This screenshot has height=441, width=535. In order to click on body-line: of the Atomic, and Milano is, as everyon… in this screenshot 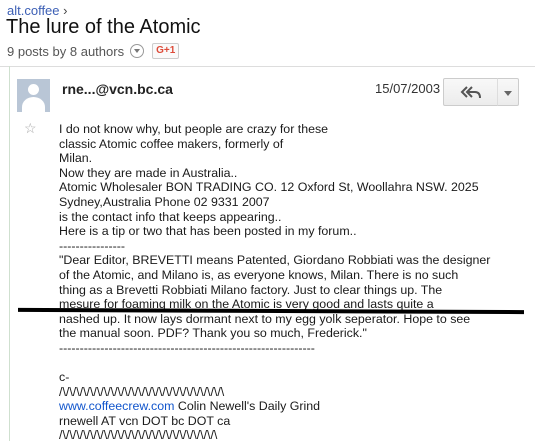, I will do `click(259, 274)`.